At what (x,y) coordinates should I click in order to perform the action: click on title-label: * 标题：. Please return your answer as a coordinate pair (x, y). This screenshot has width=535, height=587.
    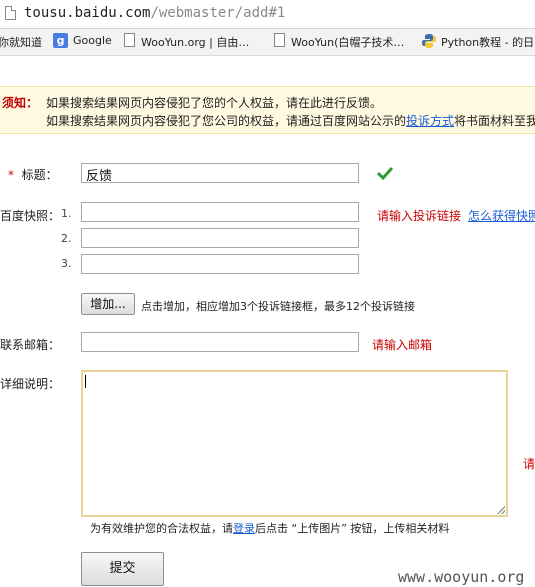
    Looking at the image, I should click on (33, 175).